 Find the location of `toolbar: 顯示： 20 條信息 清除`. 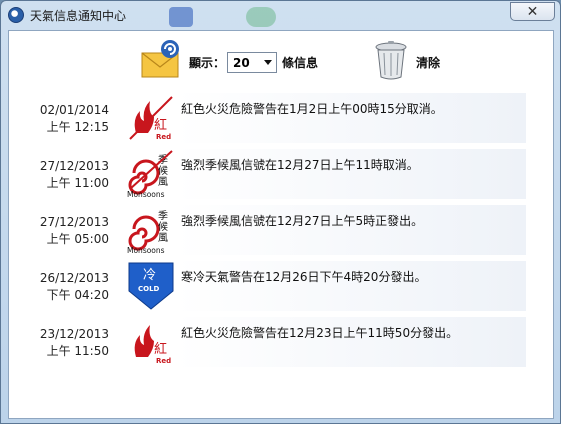

toolbar: 顯示： 20 條信息 清除 is located at coordinates (281, 61).